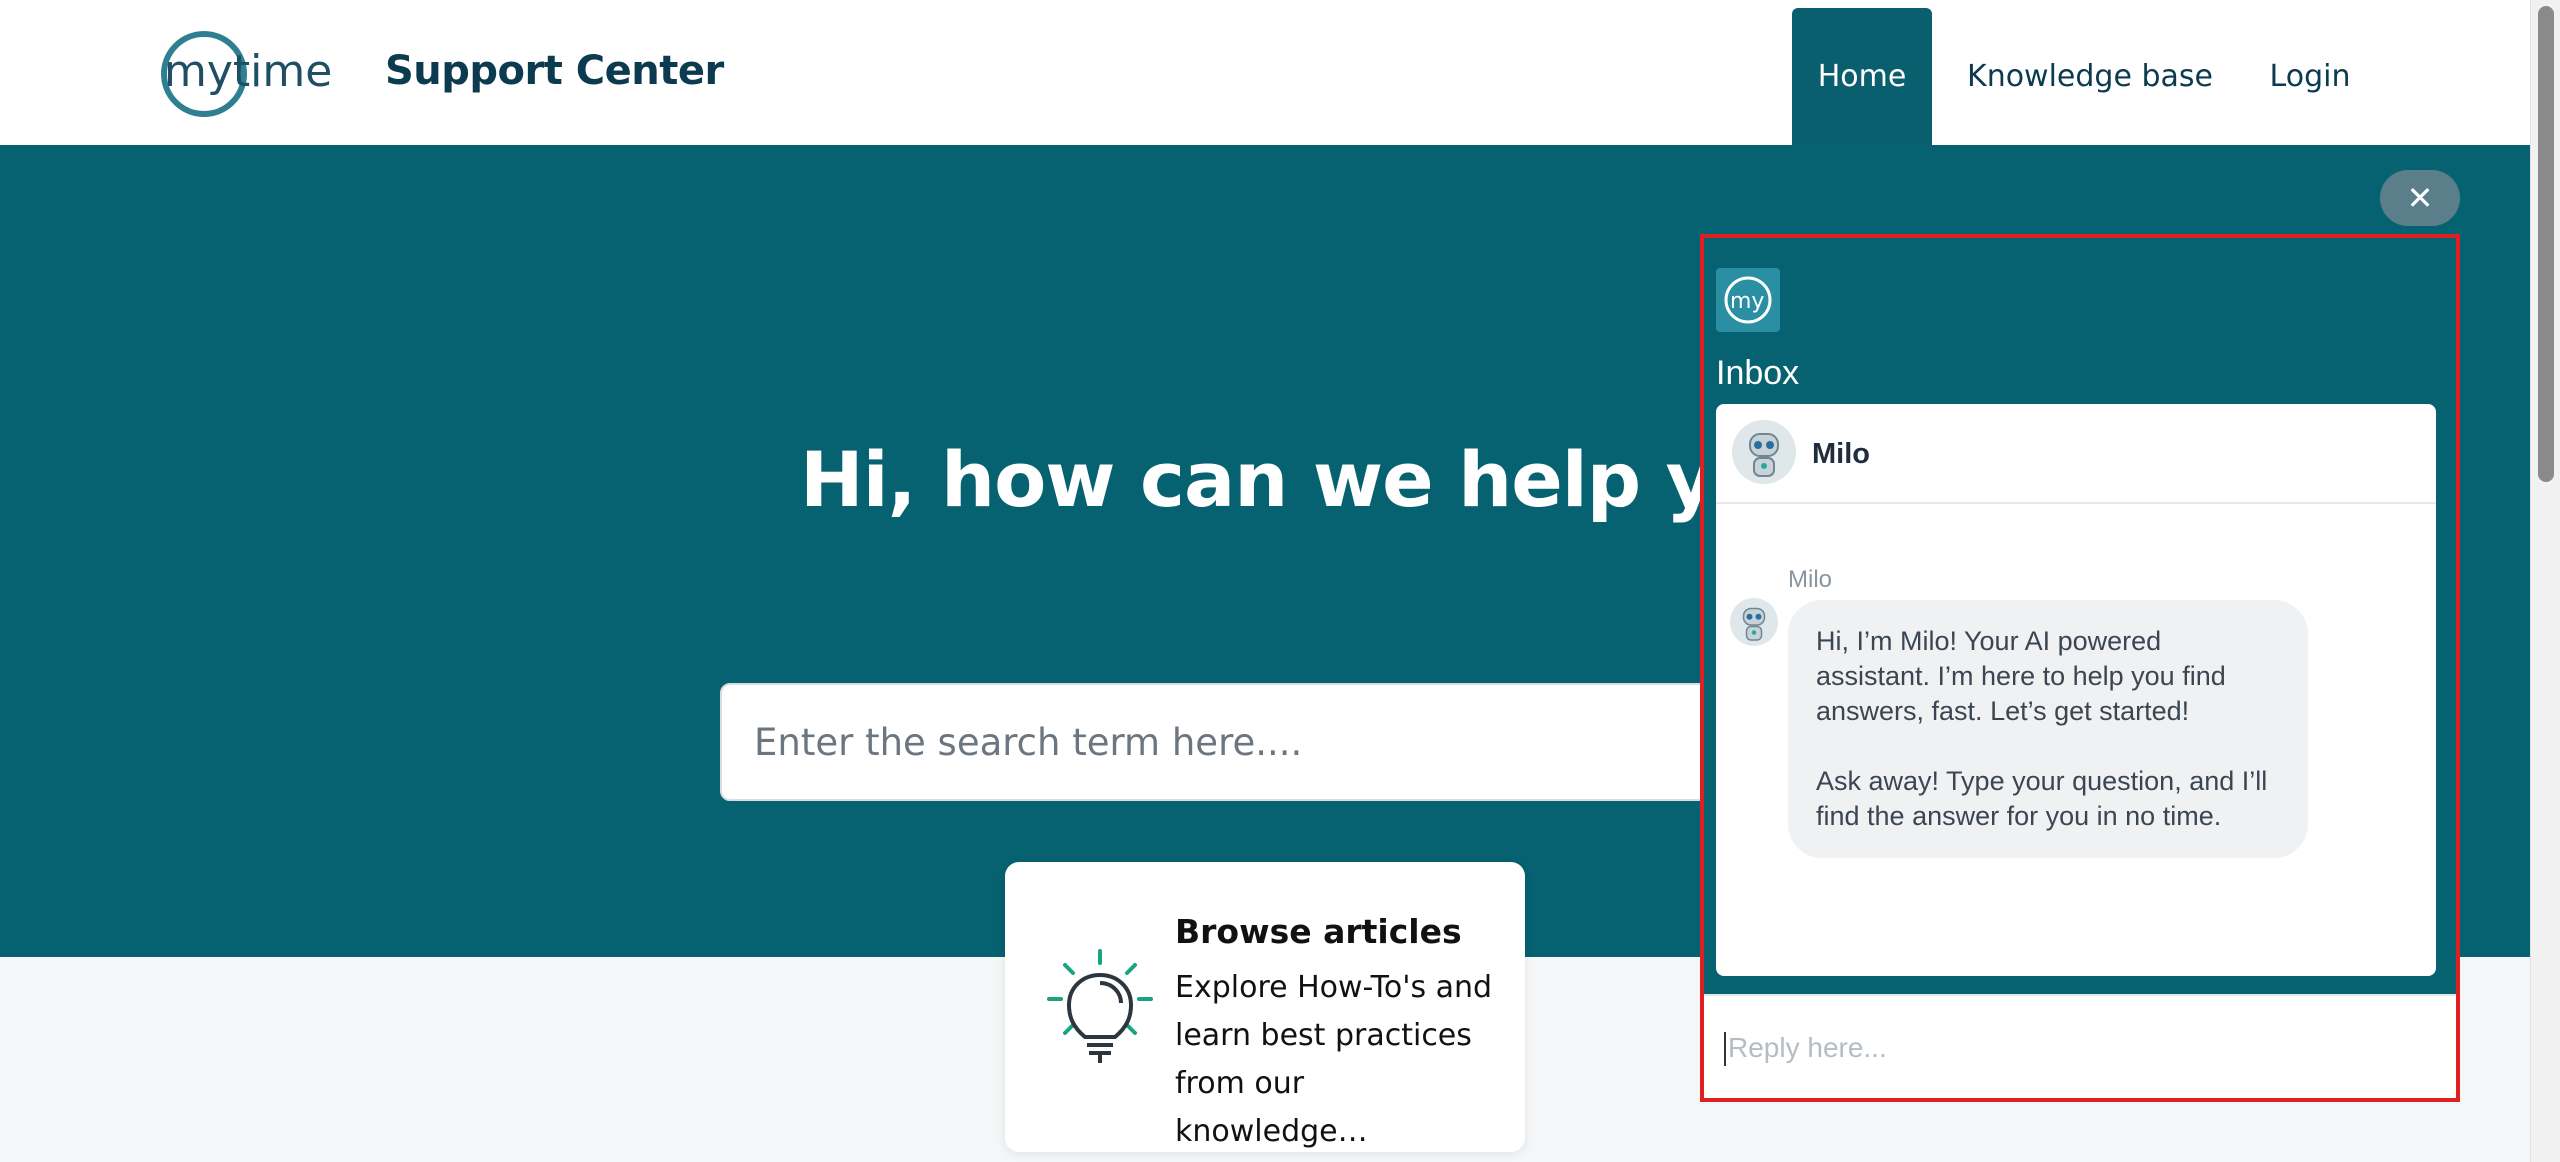 The width and height of the screenshot is (2560, 1162). I want to click on close-chat-button: ✕, so click(2420, 198).